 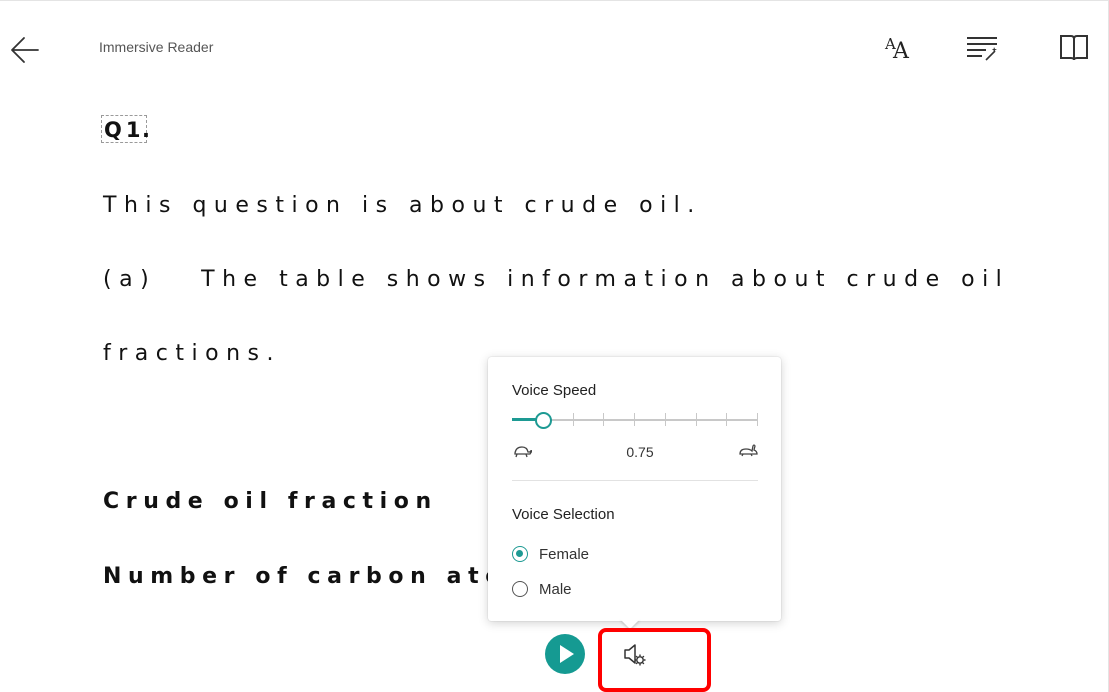 I want to click on grammar-wand-icon, so click(x=982, y=49).